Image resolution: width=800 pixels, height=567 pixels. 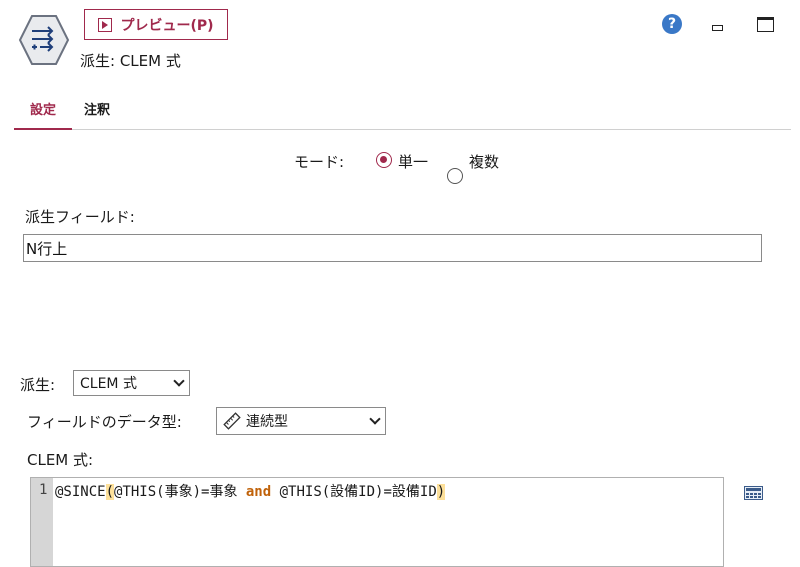 What do you see at coordinates (232, 421) in the screenshot?
I see `continuous-ruler-icon` at bounding box center [232, 421].